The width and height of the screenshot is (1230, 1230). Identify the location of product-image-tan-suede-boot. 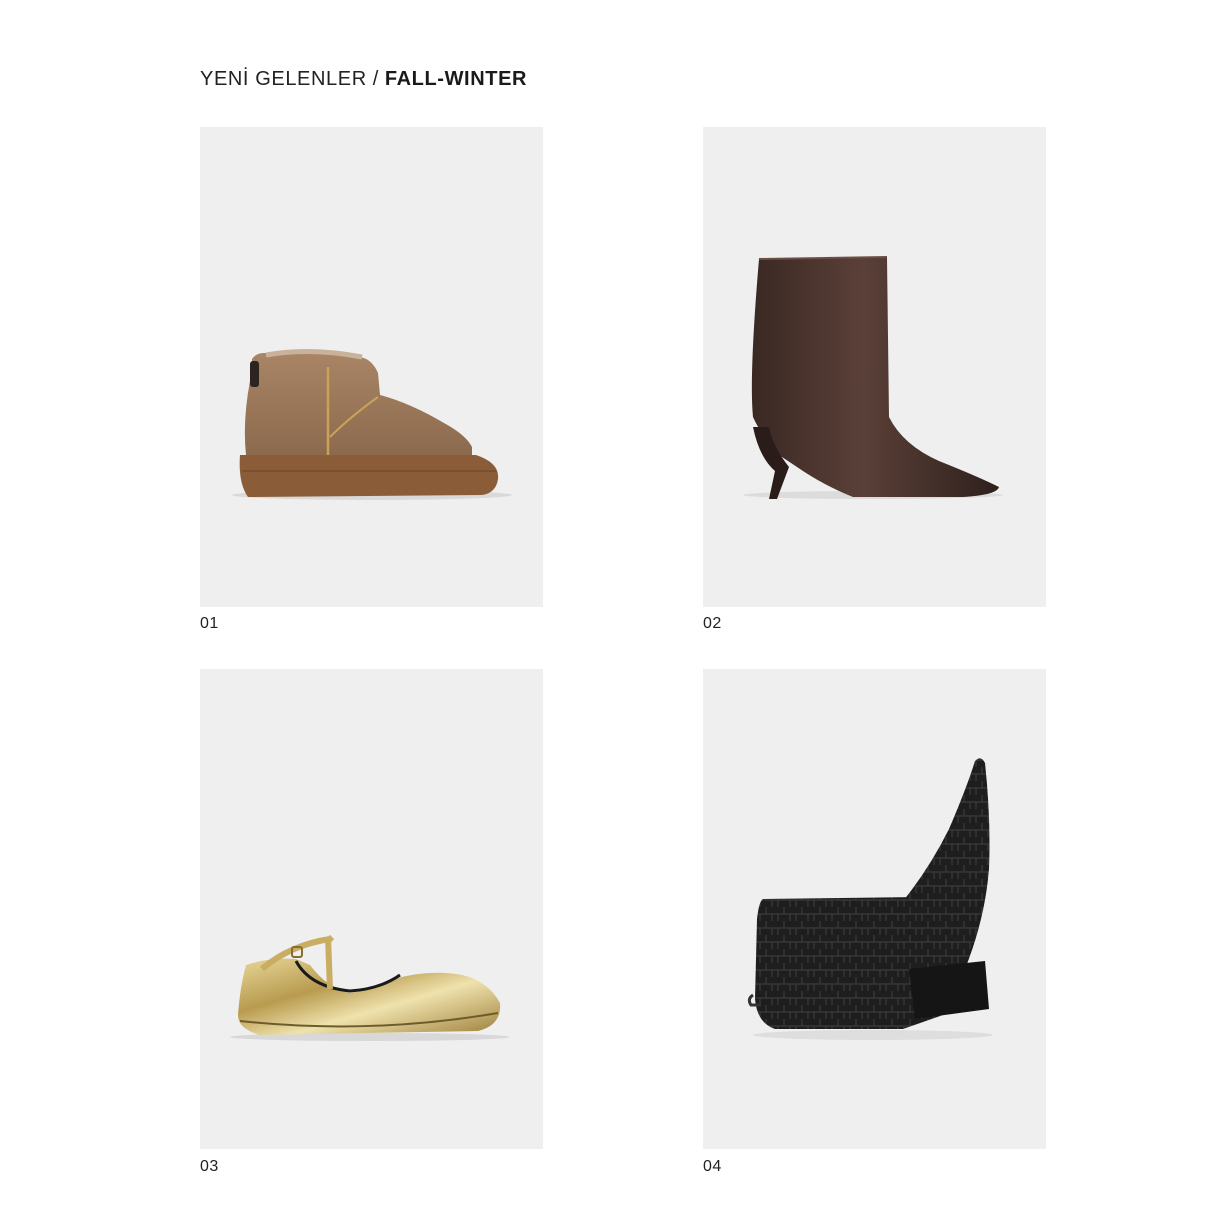
(372, 424).